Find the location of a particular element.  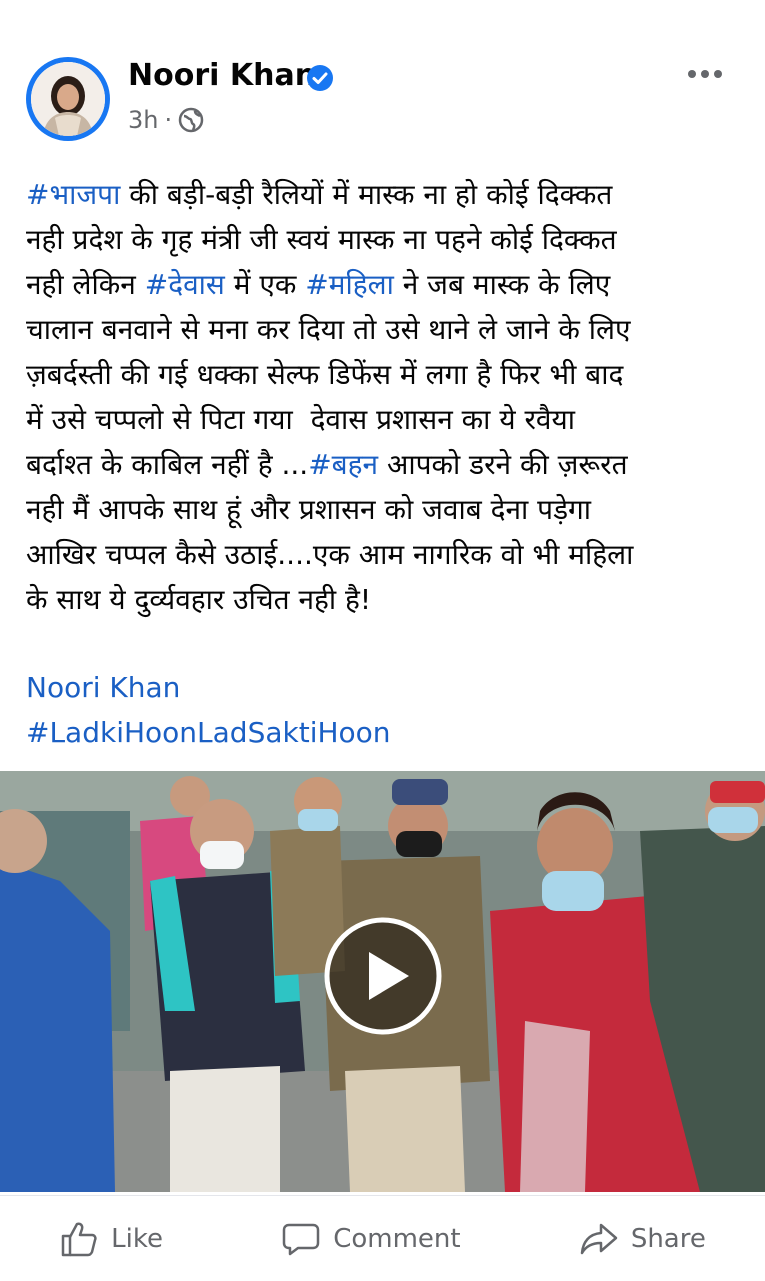

signature-link: Noori Khan is located at coordinates (208, 687).